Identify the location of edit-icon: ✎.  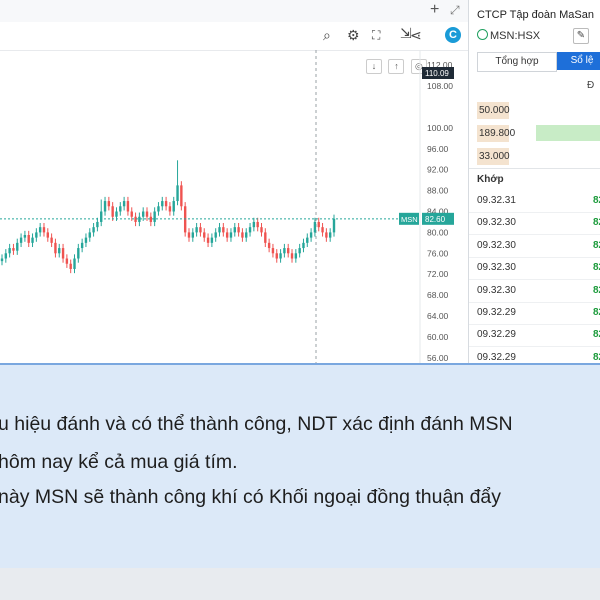
(581, 36).